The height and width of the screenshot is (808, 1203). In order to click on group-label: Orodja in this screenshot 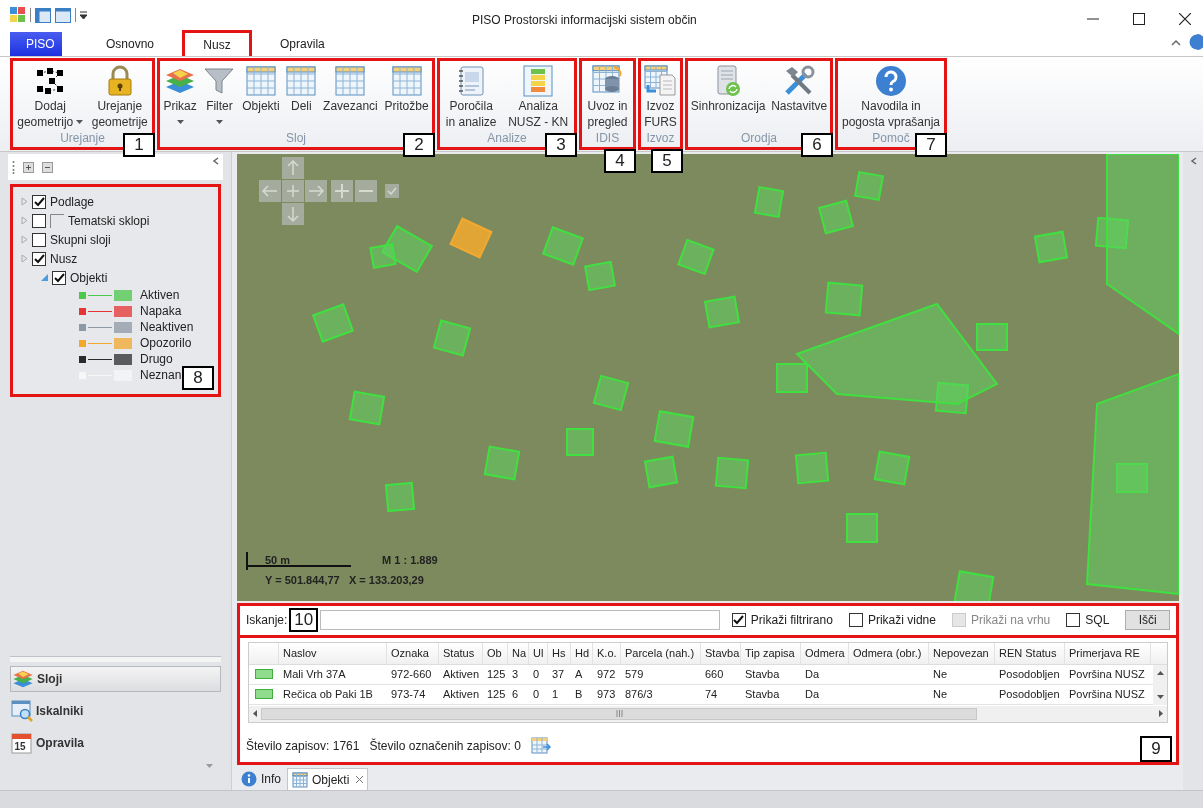, I will do `click(759, 139)`.